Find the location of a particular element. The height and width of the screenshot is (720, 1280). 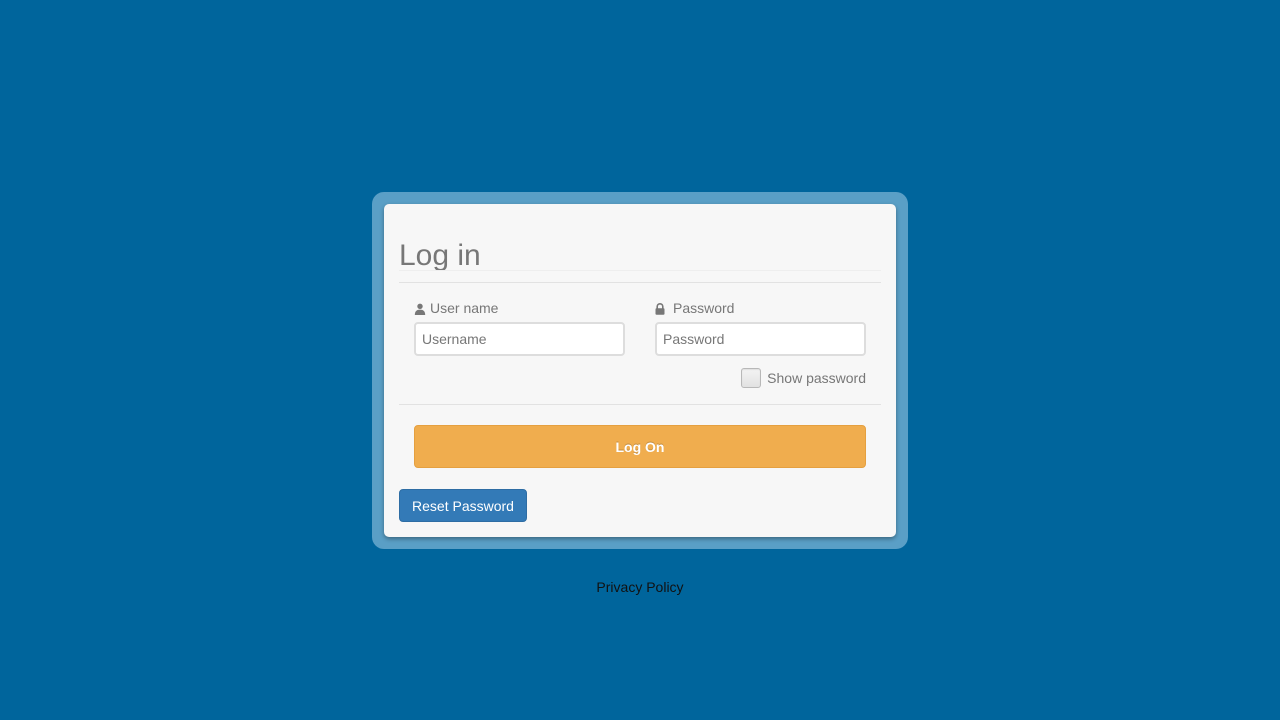

log-on-button: Log On is located at coordinates (640, 446).